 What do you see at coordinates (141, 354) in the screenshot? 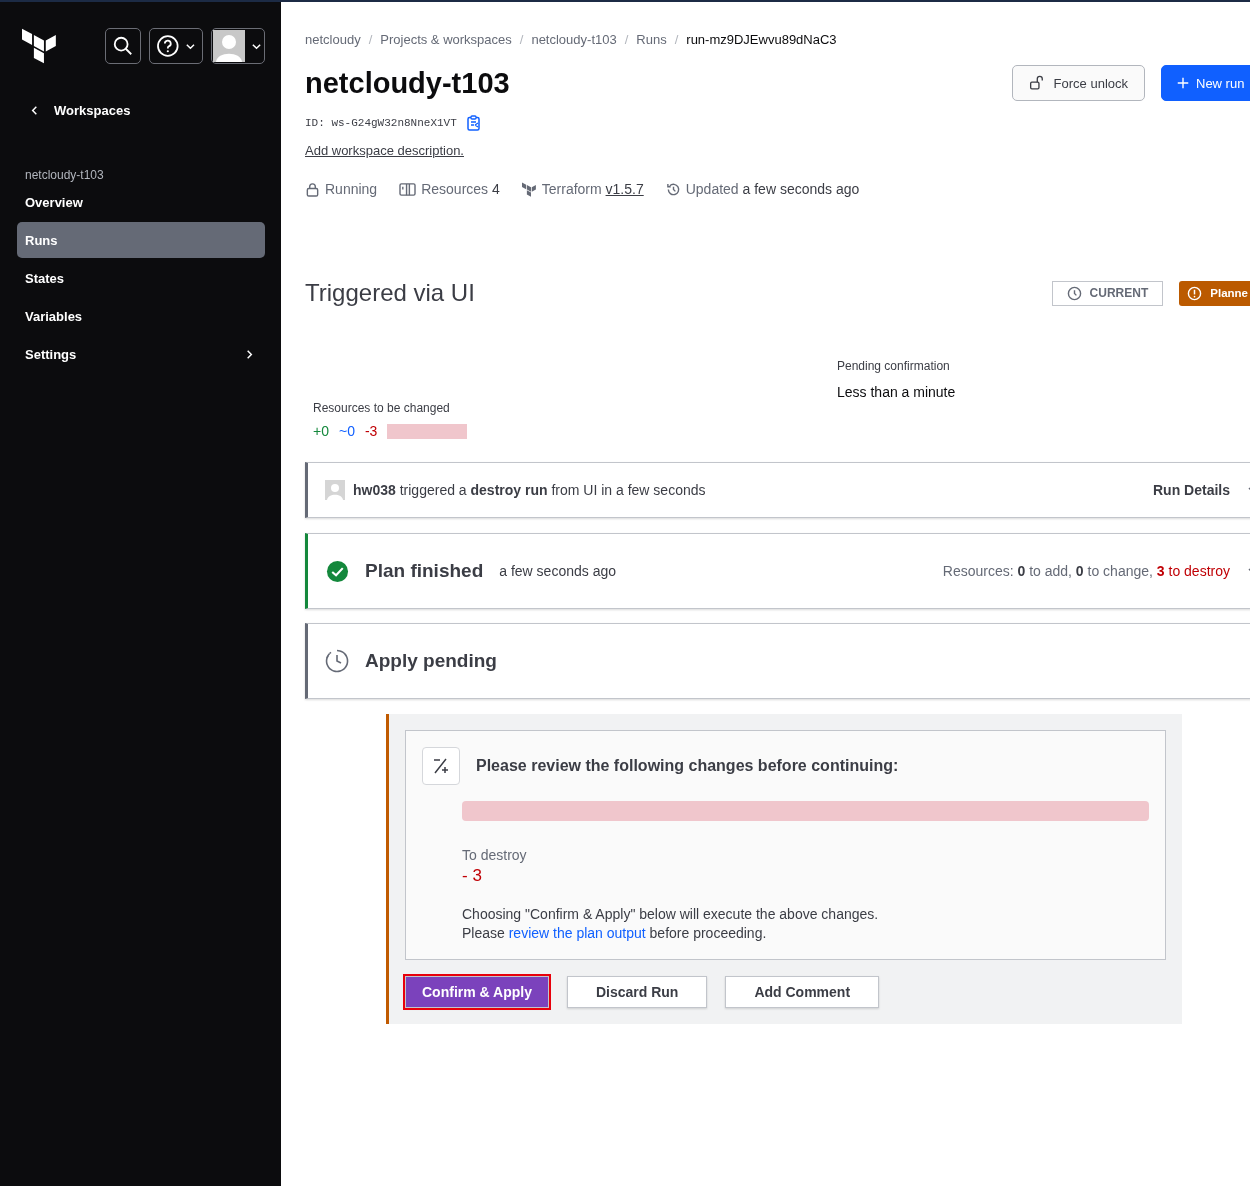
I see `sidebar-item: Settings` at bounding box center [141, 354].